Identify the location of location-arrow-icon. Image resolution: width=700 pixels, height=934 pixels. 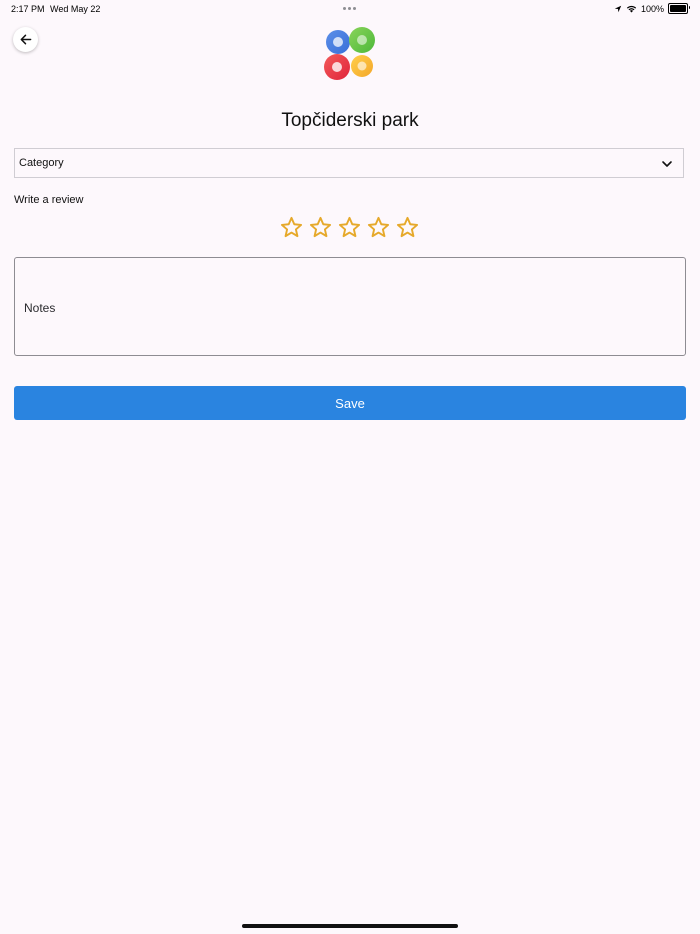
(618, 8).